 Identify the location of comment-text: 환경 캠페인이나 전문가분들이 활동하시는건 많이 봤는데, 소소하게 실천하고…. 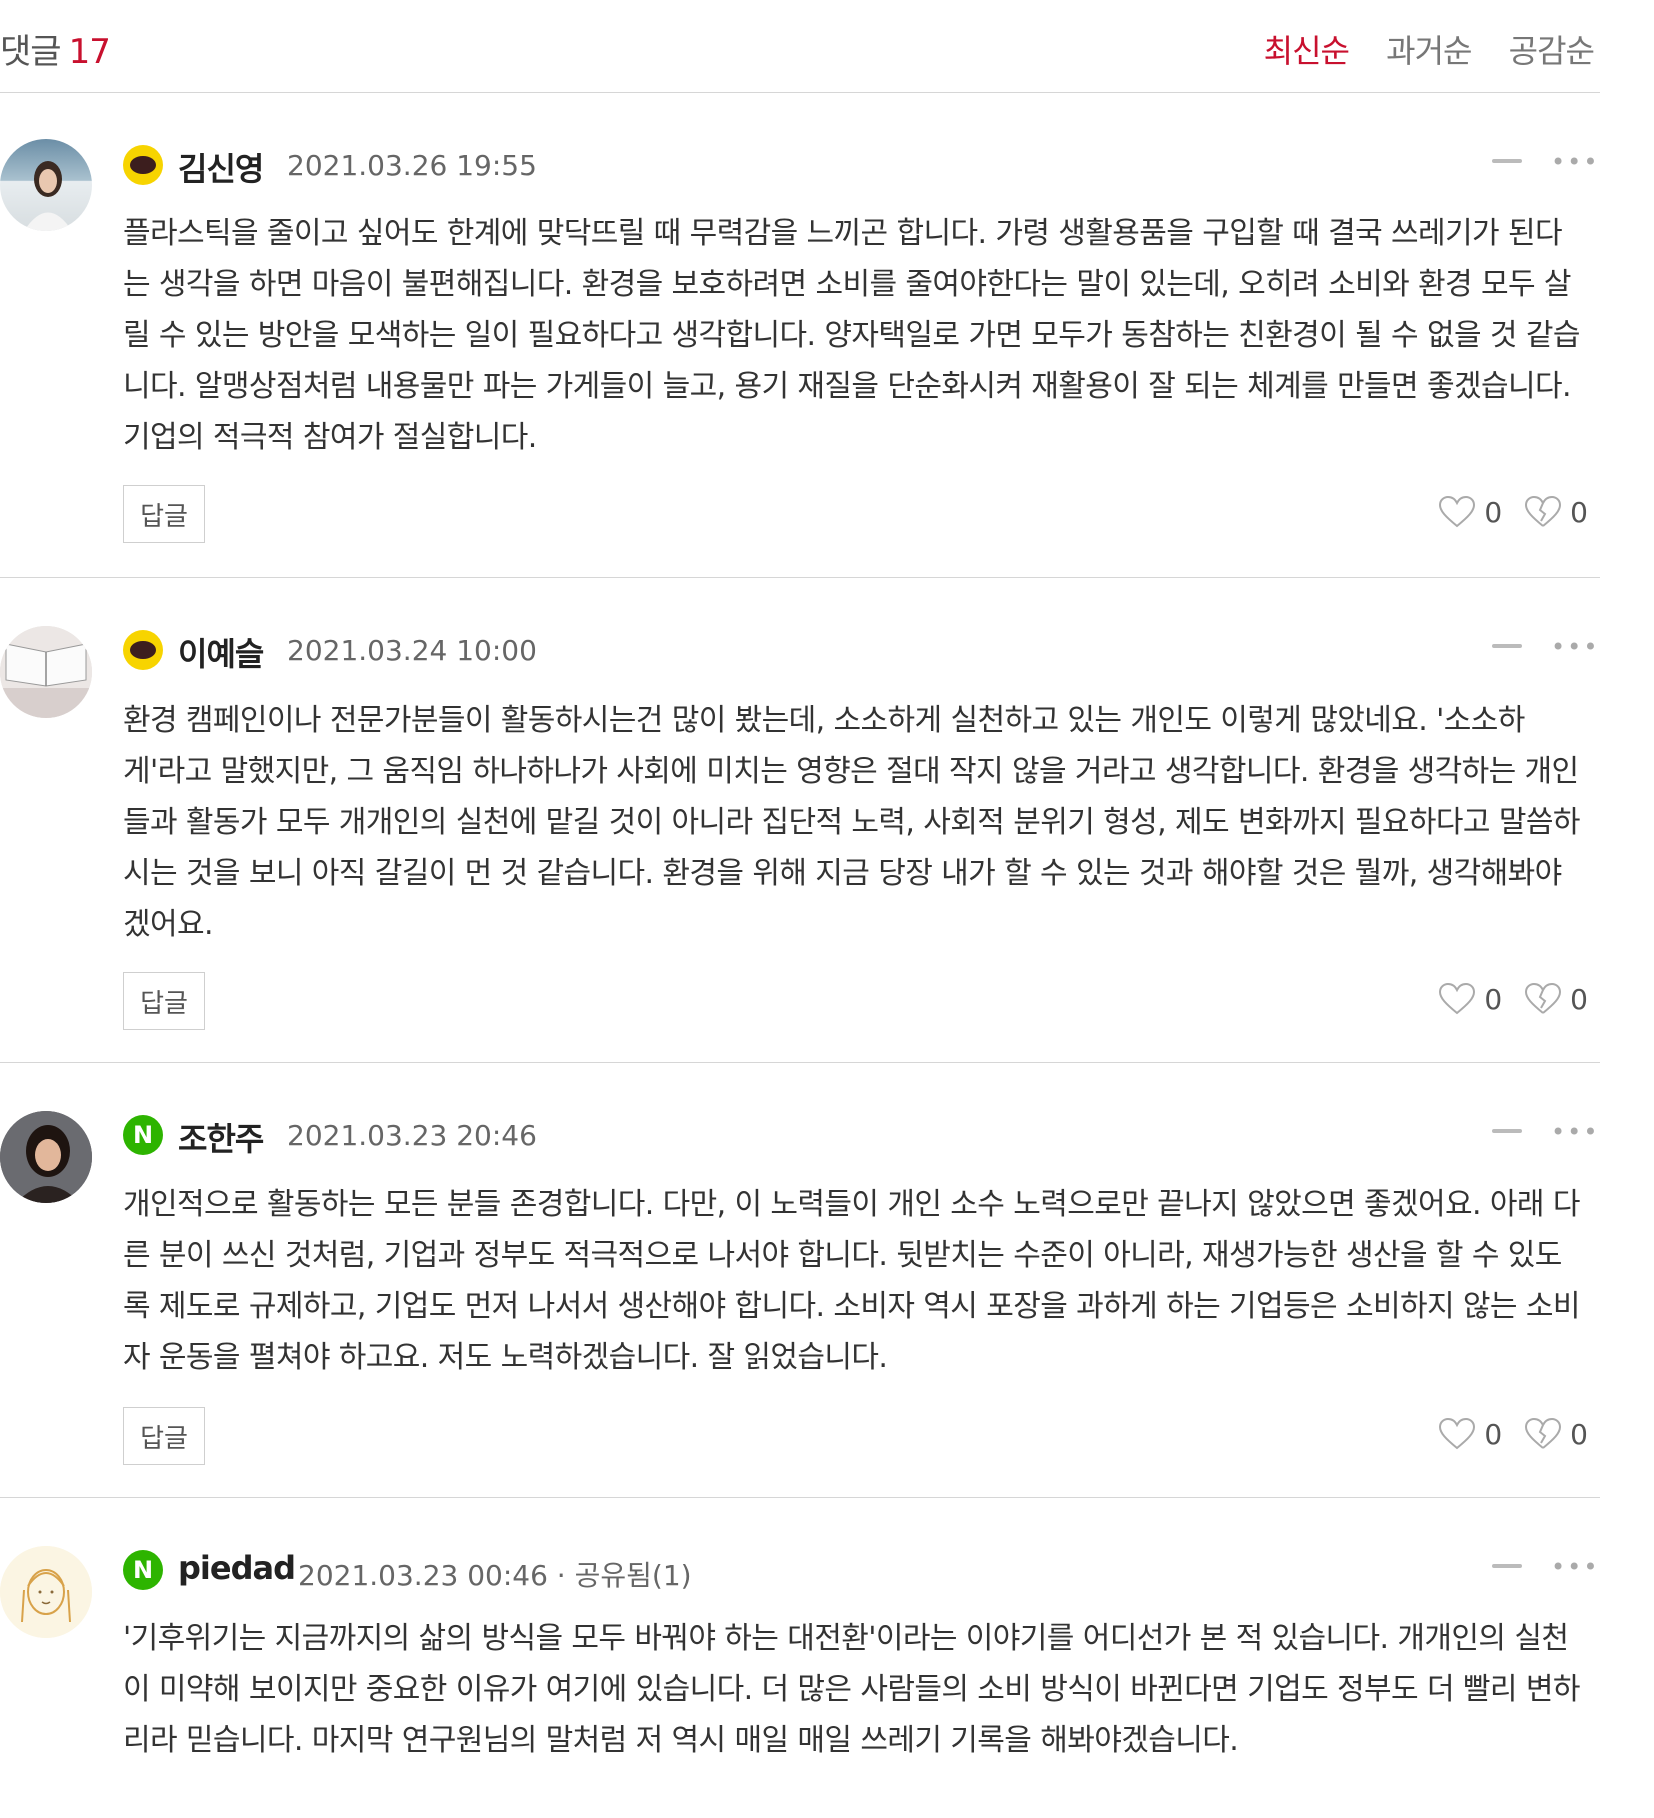
(851, 822).